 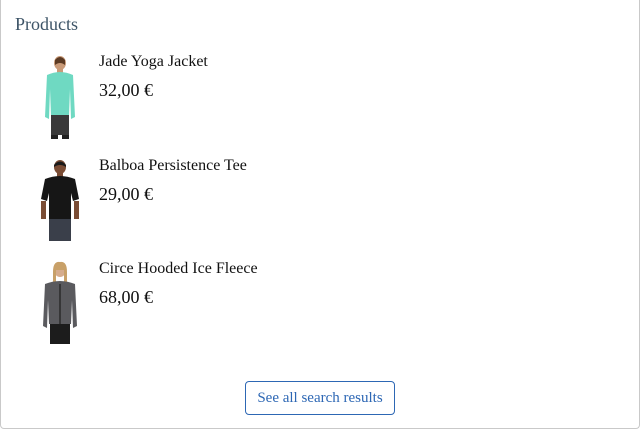 I want to click on product-name: Balboa Persistence Tee, so click(x=173, y=166).